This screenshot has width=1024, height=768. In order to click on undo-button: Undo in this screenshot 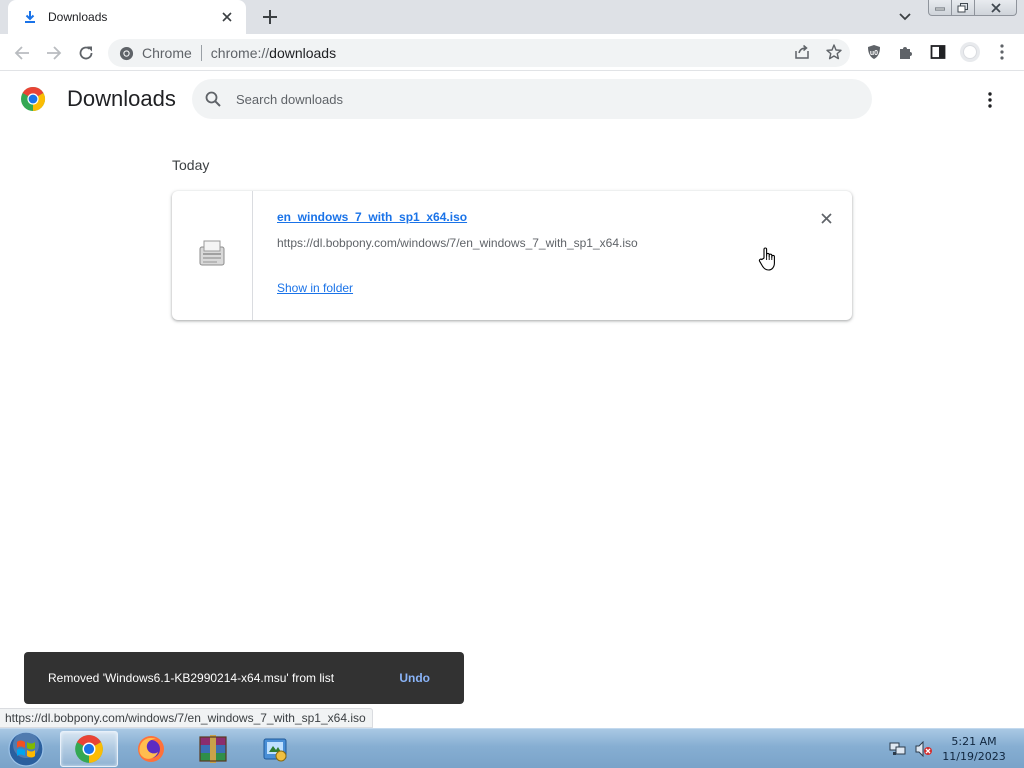, I will do `click(414, 678)`.